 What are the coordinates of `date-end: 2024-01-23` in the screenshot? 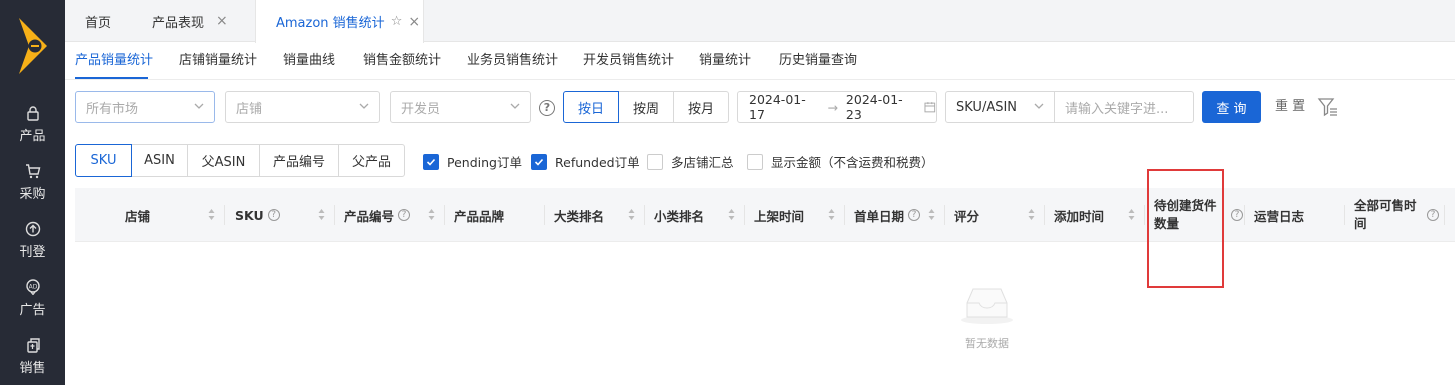 It's located at (881, 107).